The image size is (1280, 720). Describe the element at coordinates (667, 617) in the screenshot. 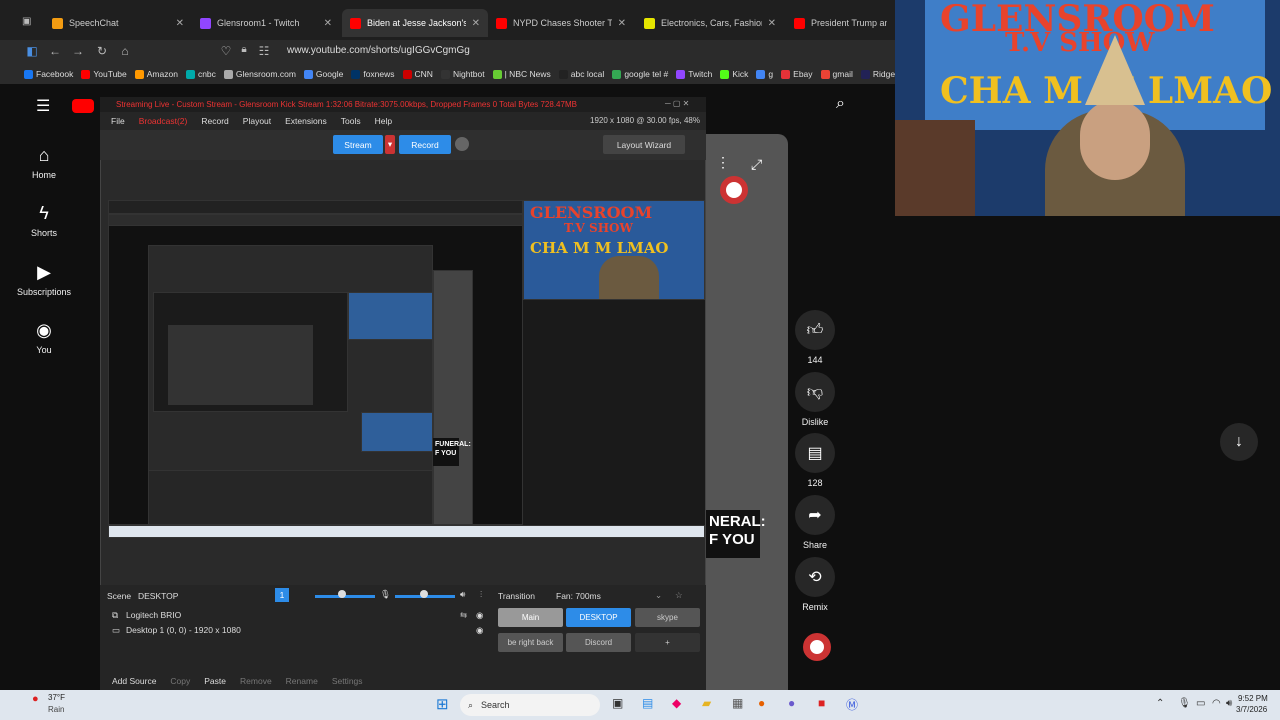

I see `scene-button-skype: skype` at that location.